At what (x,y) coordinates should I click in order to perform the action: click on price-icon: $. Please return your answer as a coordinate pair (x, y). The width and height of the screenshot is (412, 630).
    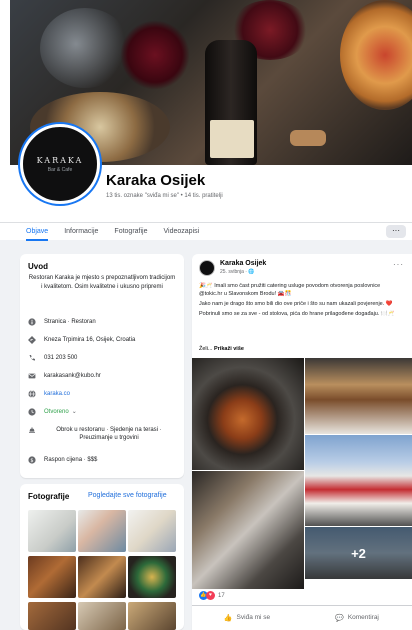
    Looking at the image, I should click on (32, 460).